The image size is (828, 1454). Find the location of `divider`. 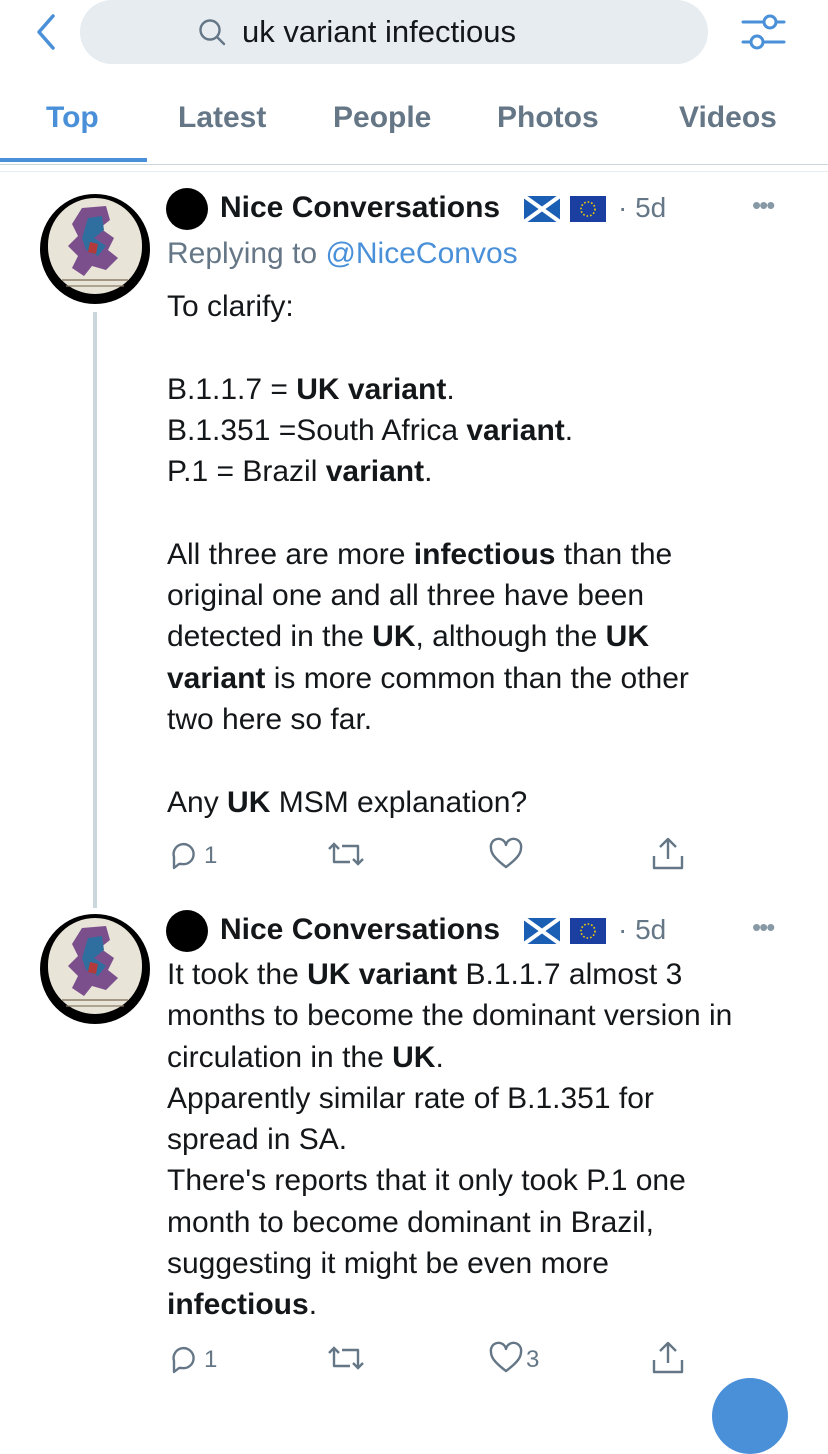

divider is located at coordinates (414, 171).